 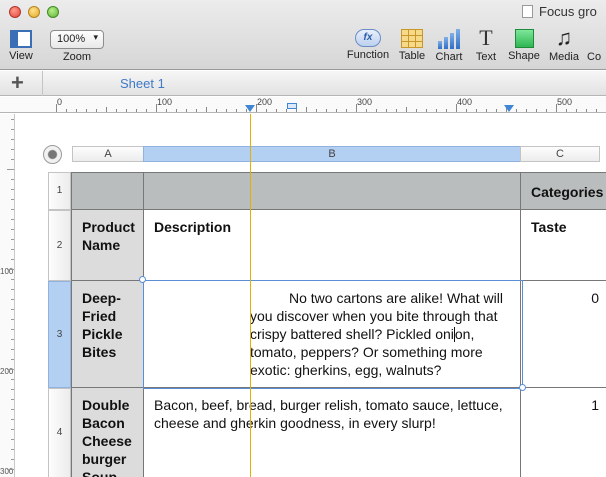 What do you see at coordinates (332, 191) in the screenshot?
I see `cell-b1` at bounding box center [332, 191].